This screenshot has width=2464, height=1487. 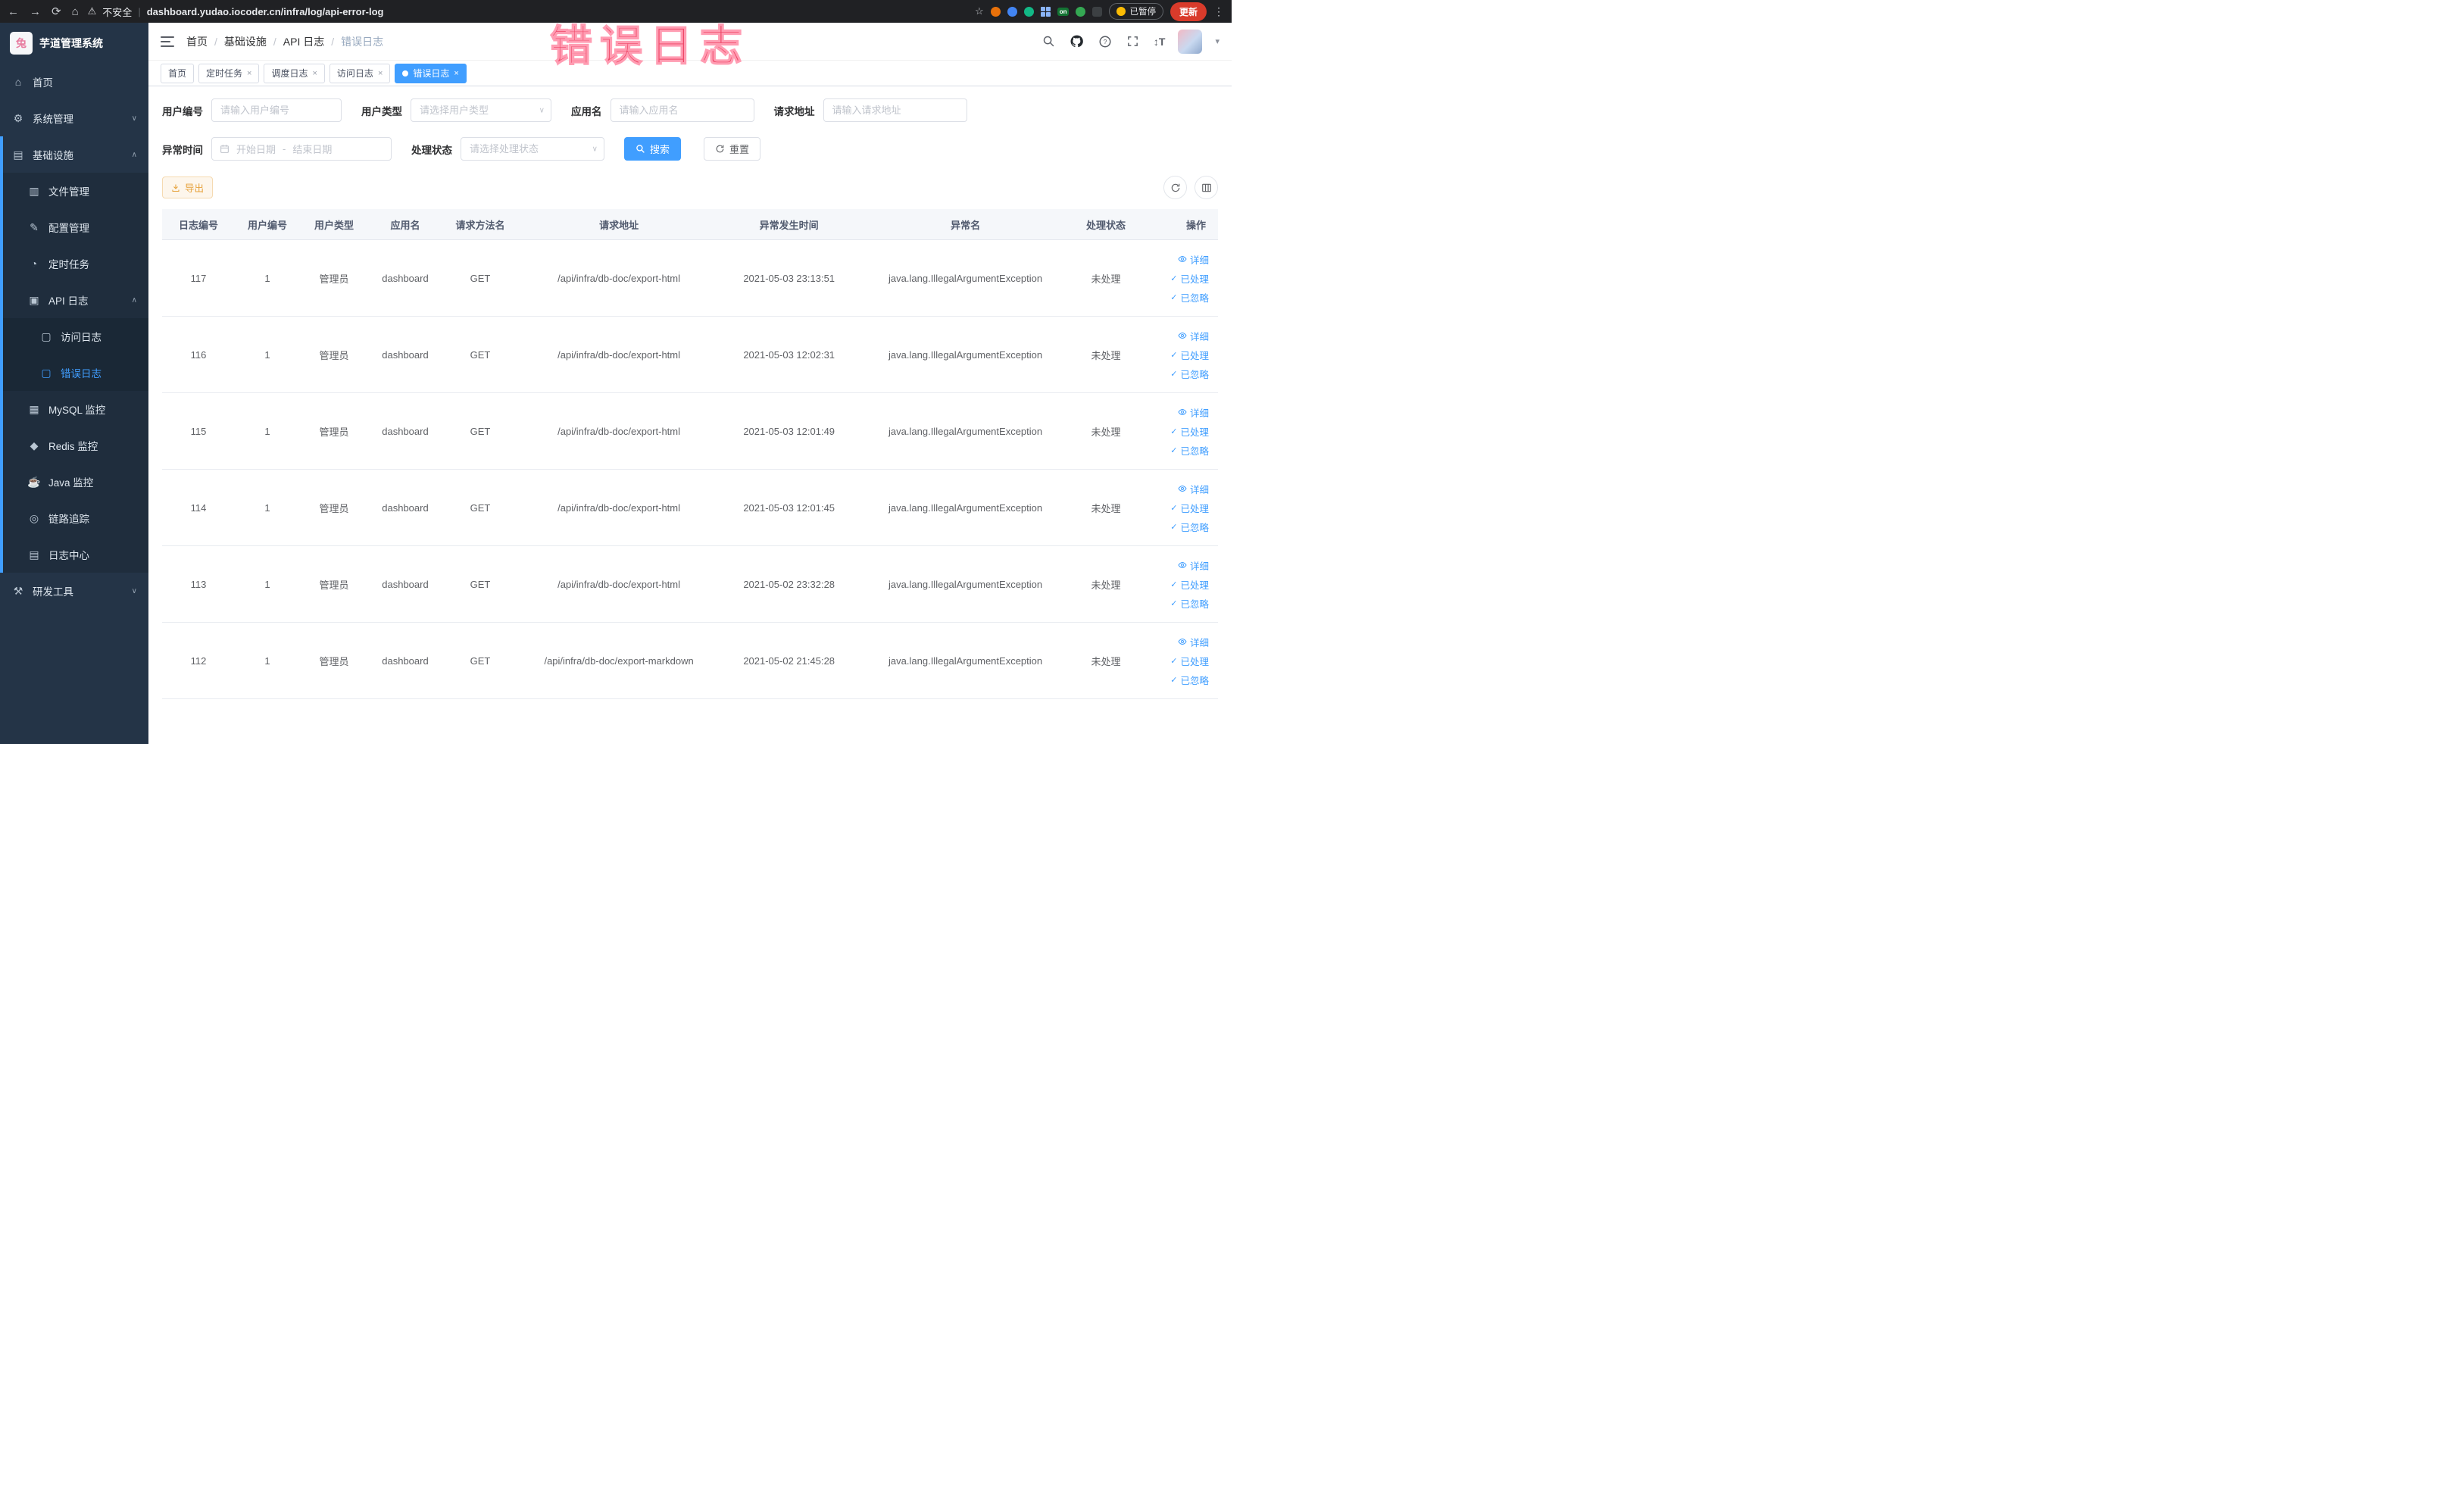 I want to click on sidebar-item-trace: ◎ 链路追踪, so click(x=74, y=518).